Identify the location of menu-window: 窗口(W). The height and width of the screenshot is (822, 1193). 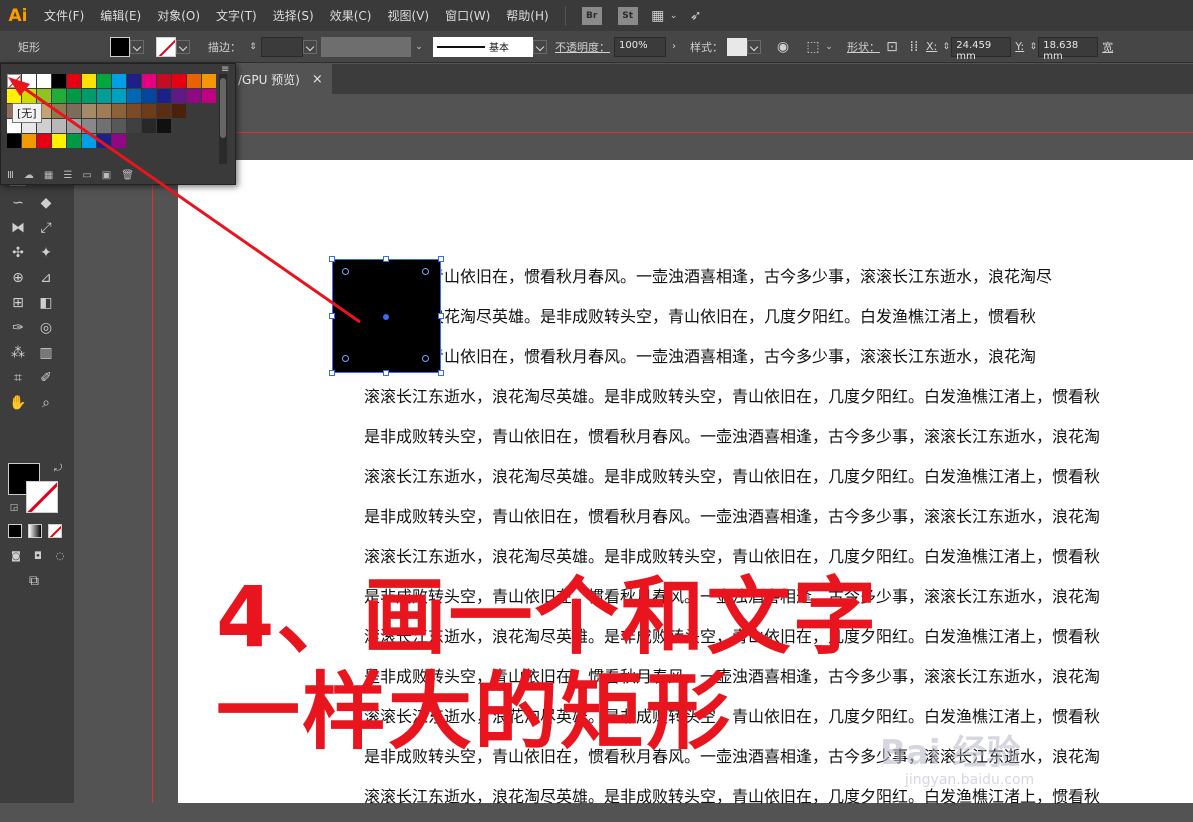
(467, 15).